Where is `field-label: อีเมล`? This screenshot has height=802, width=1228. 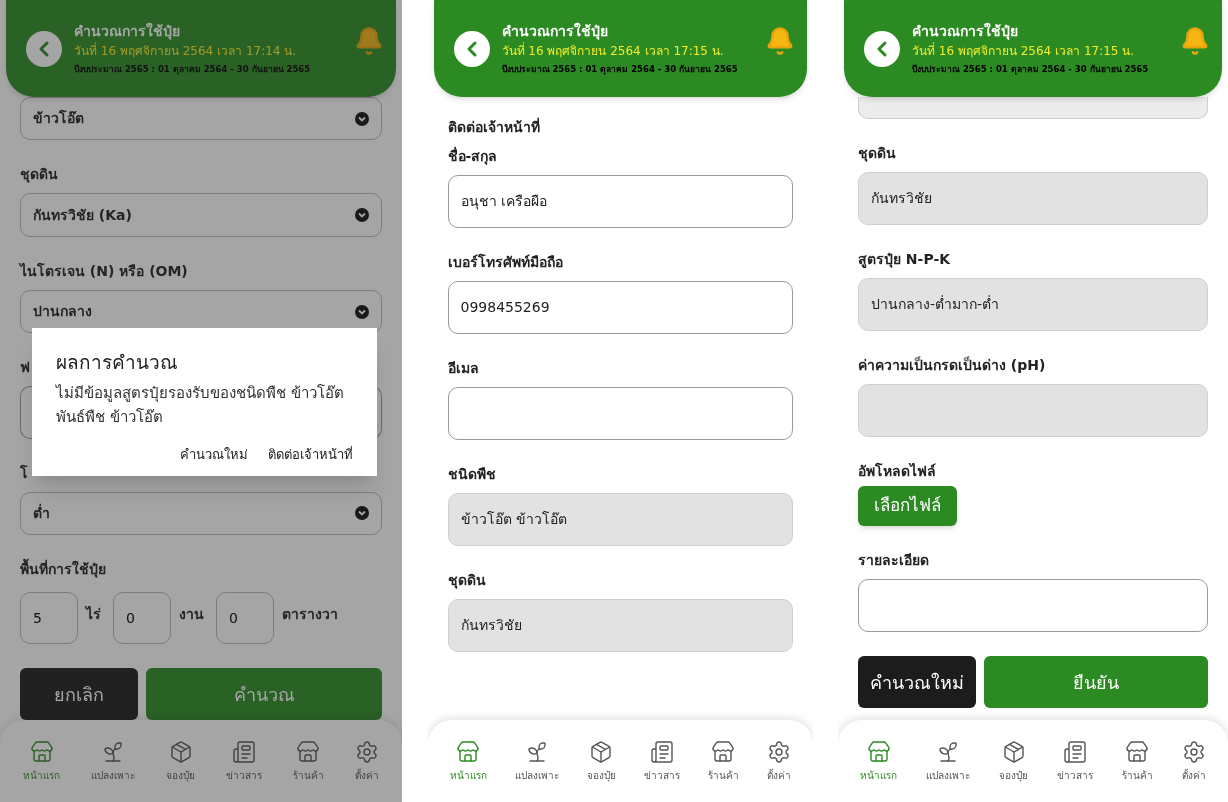
field-label: อีเมล is located at coordinates (463, 368).